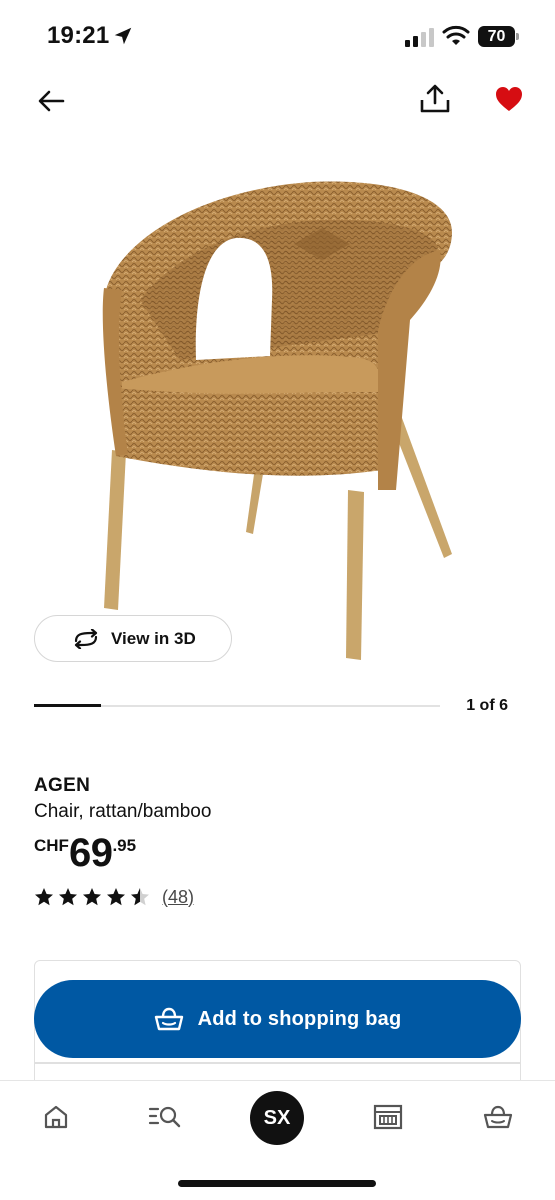 The height and width of the screenshot is (1200, 555). I want to click on tab-store, so click(388, 1117).